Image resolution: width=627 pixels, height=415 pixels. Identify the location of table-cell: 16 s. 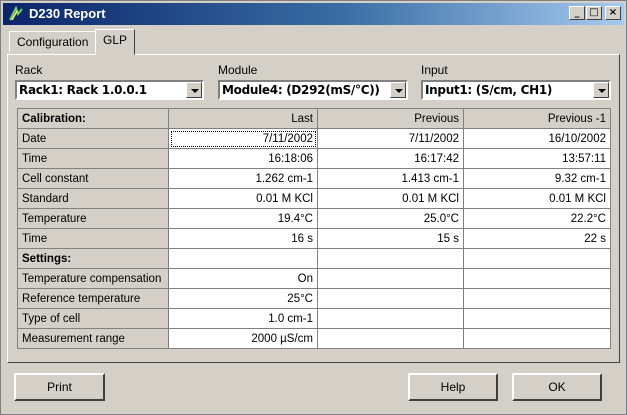
(243, 238).